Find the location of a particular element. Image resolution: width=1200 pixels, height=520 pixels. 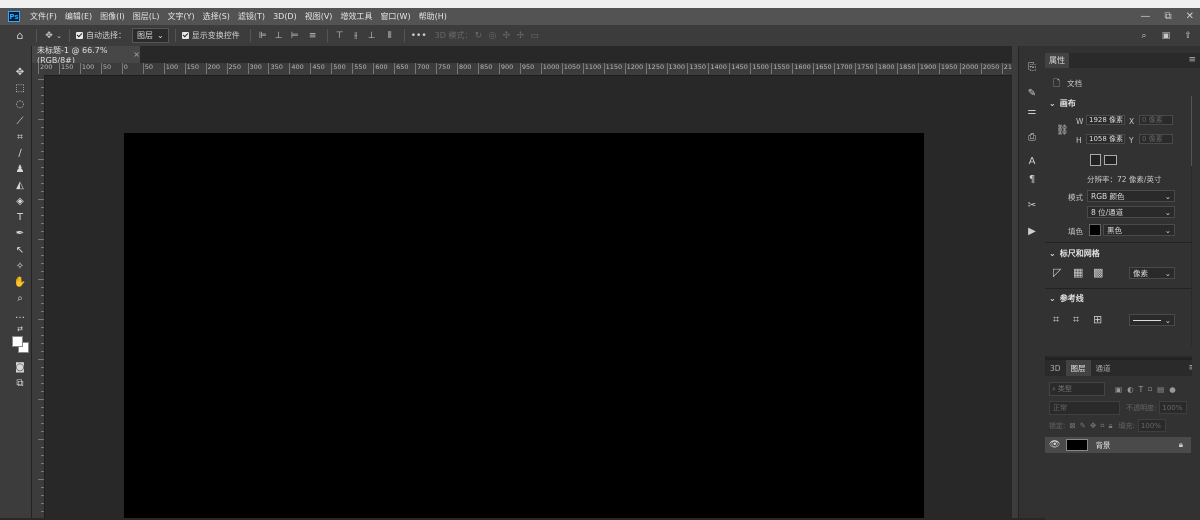

auto-select-checkbox: 自动选择： is located at coordinates (101, 35).